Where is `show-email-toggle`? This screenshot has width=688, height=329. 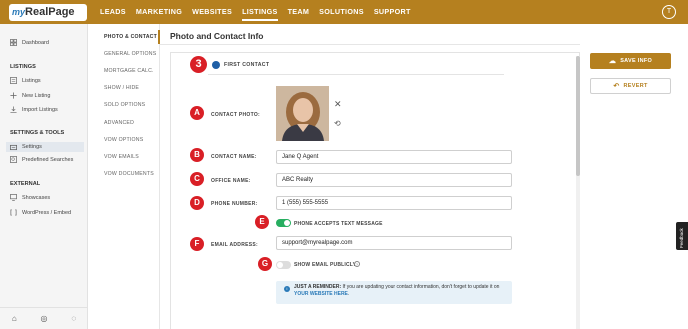
show-email-toggle is located at coordinates (283, 265).